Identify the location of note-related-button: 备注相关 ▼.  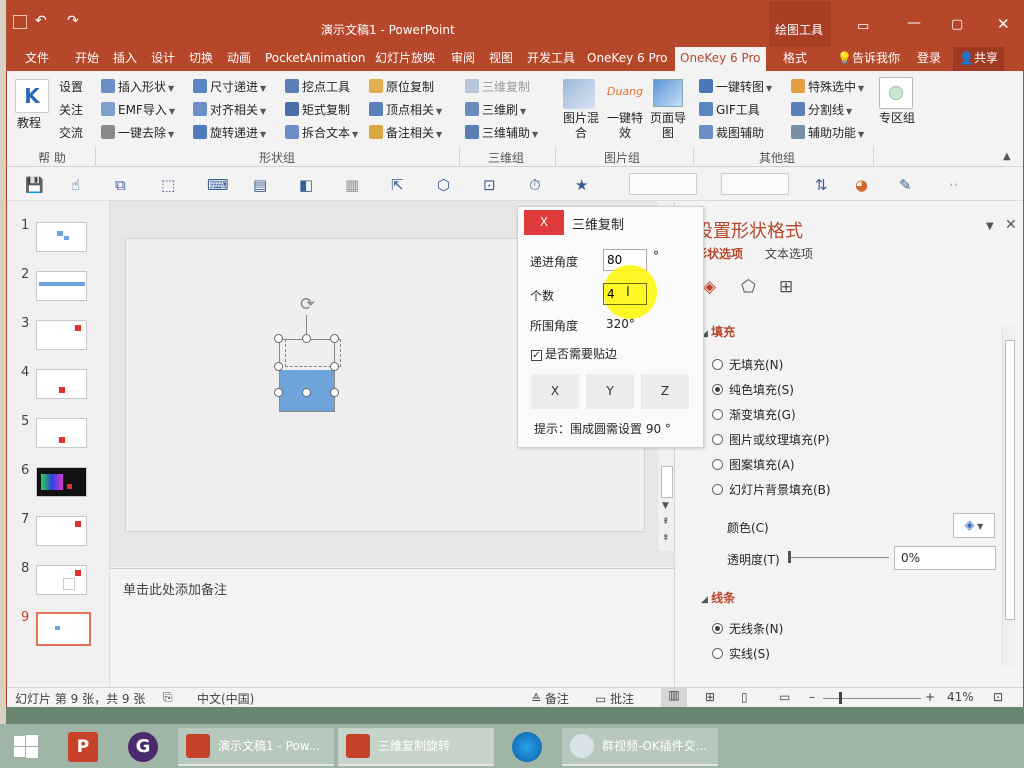
(405, 133).